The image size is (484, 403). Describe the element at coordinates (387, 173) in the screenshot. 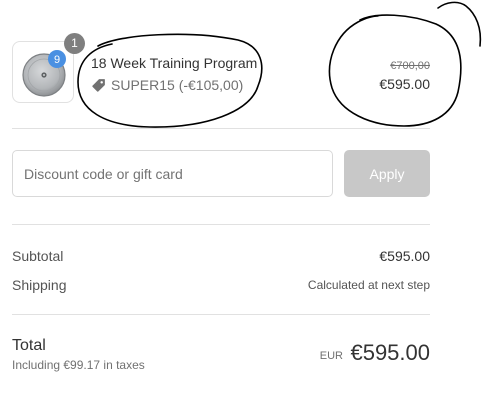

I see `apply-button: Apply` at that location.